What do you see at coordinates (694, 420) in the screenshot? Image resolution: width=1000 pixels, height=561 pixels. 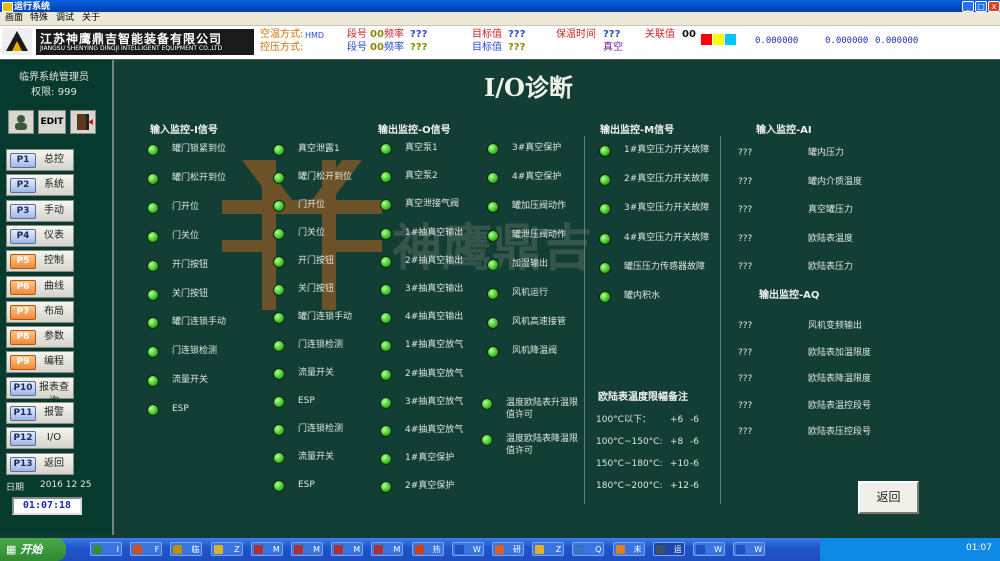 I see `table-lower: -6` at bounding box center [694, 420].